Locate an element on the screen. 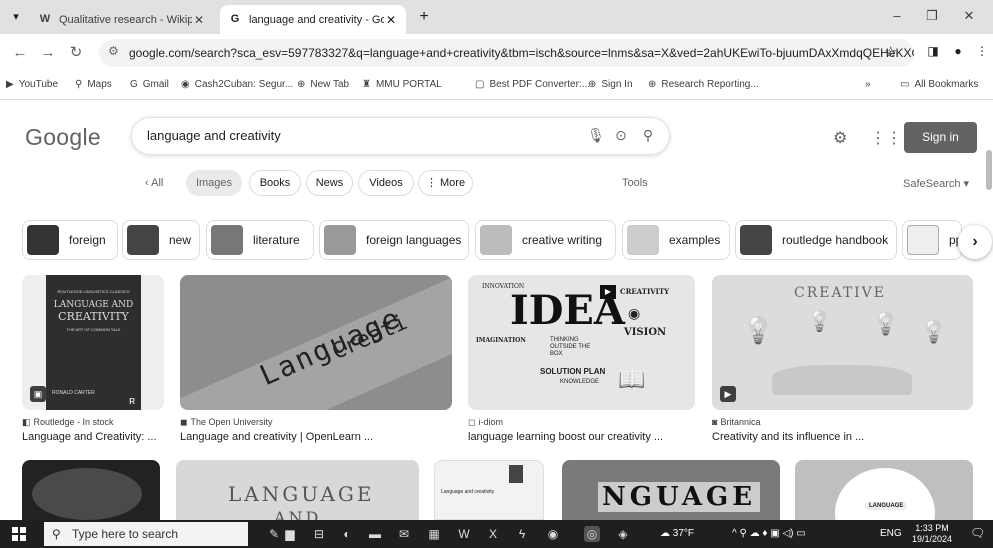 This screenshot has height=548, width=993. excel-icon: X is located at coordinates (493, 534).